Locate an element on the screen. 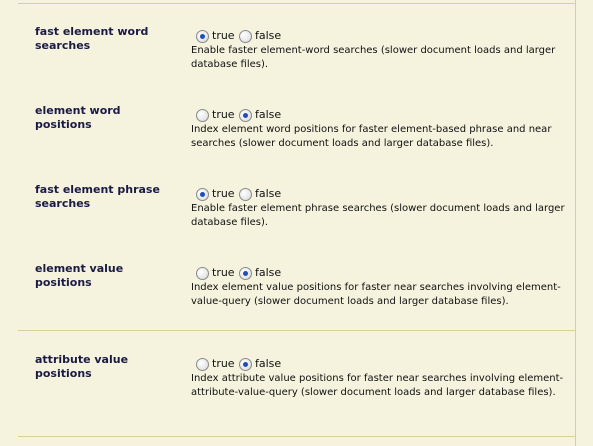 This screenshot has height=446, width=593. setting-label: attribute value positions is located at coordinates (82, 366).